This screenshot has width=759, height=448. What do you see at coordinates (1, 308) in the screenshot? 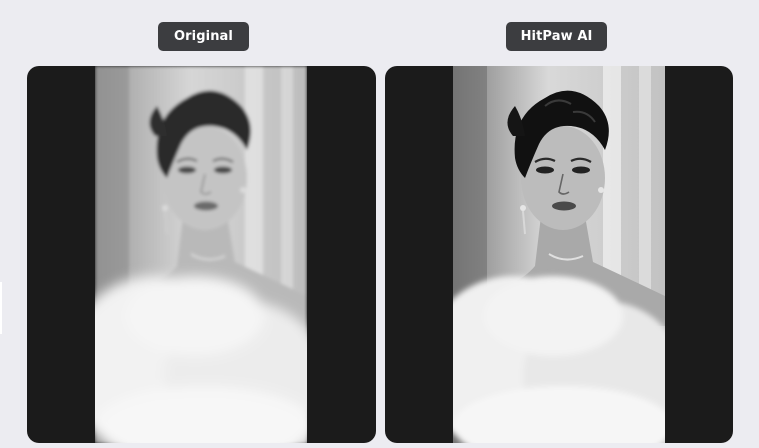
I see `left-edge-marker` at bounding box center [1, 308].